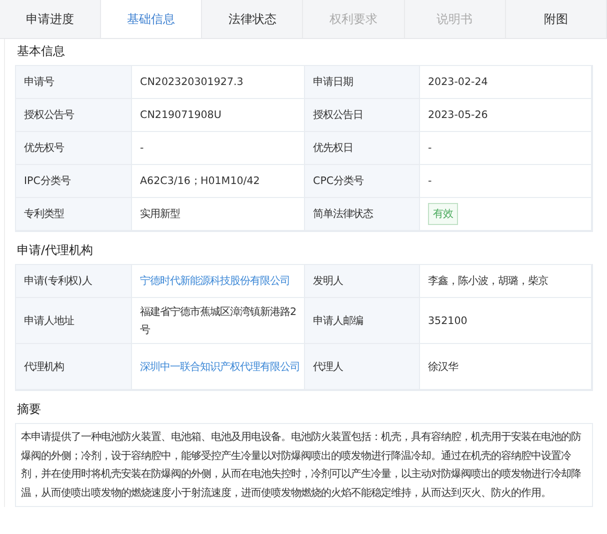 The width and height of the screenshot is (607, 534). I want to click on field-value: CN219071908U, so click(181, 115).